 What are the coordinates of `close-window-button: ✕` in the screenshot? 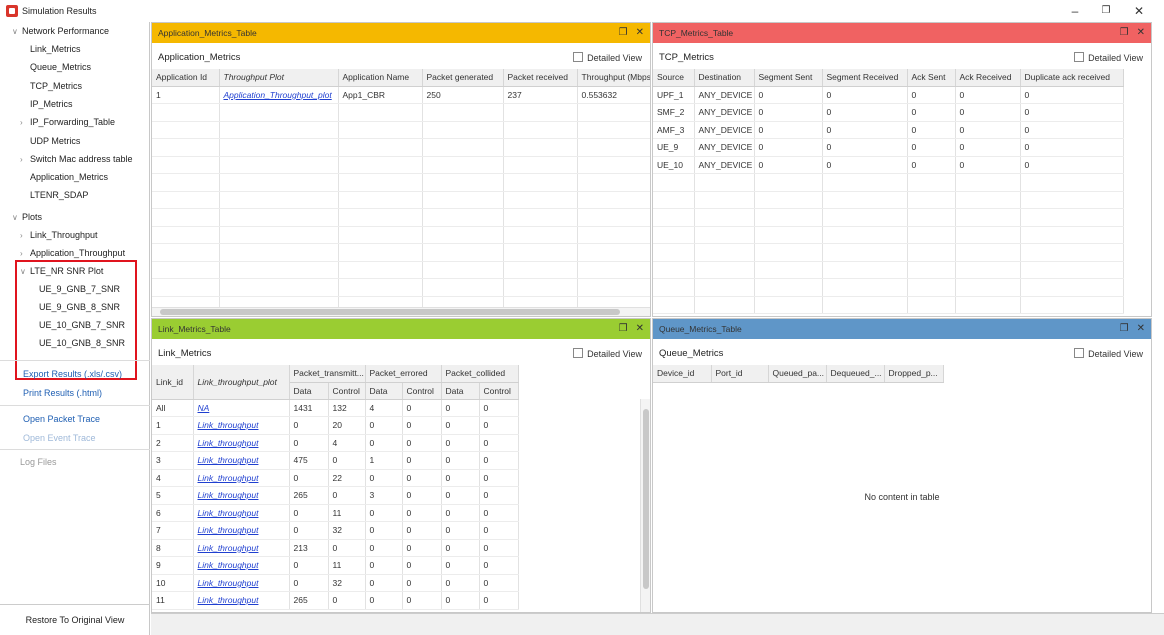 It's located at (1139, 11).